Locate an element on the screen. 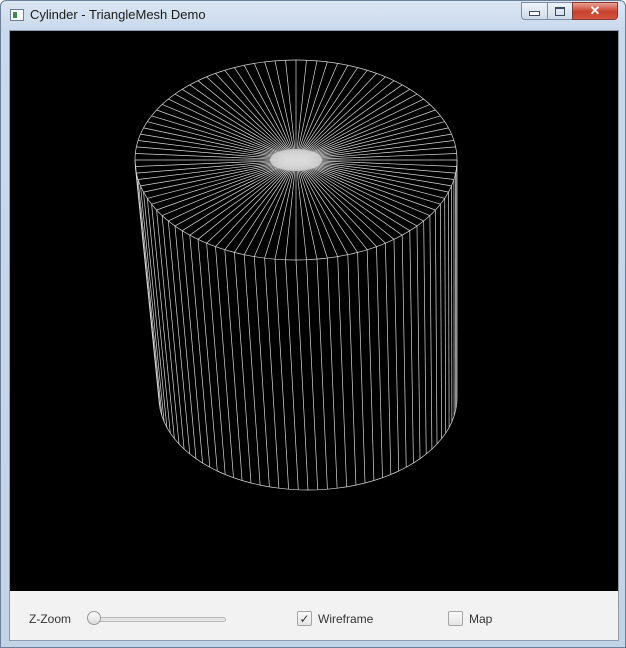 This screenshot has width=626, height=648. maximize-icon is located at coordinates (560, 11).